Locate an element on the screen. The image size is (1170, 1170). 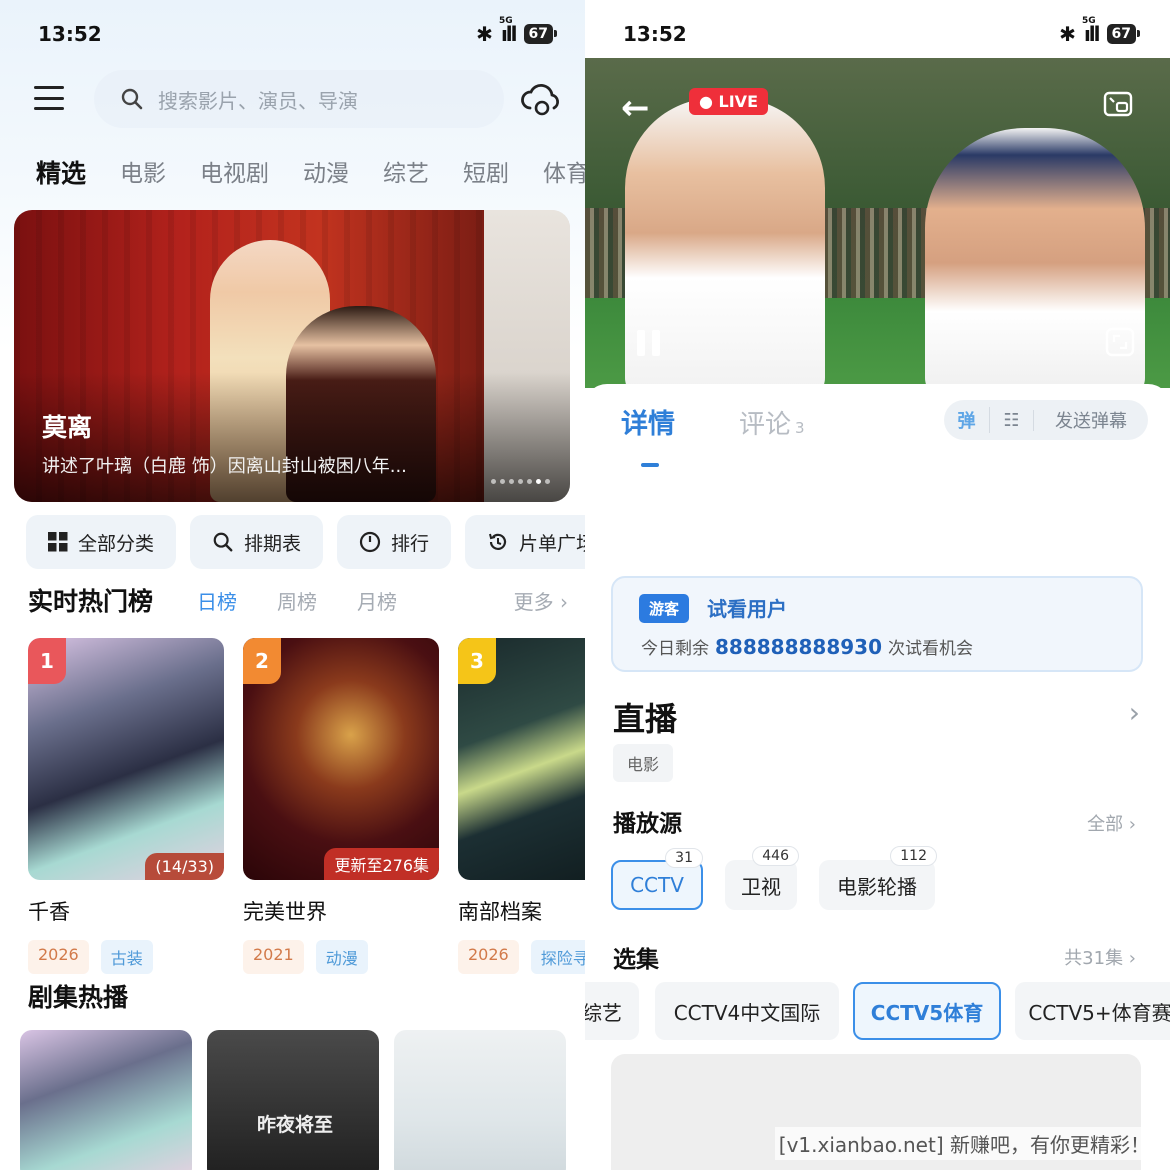
tab-monthly: 月榜 is located at coordinates (377, 600).